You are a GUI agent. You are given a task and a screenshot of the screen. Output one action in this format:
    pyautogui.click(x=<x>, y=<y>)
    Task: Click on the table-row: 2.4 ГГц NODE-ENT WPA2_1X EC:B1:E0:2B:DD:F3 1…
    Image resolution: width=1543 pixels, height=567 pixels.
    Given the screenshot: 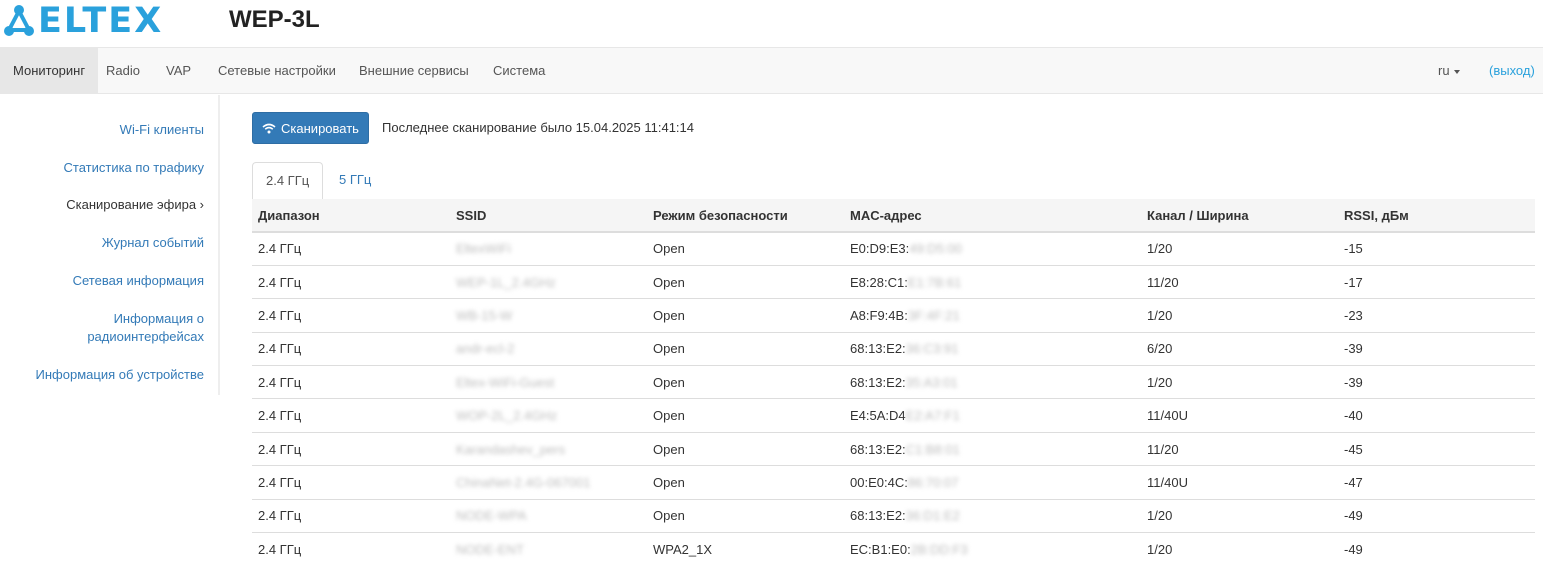 What is the action you would take?
    pyautogui.click(x=893, y=549)
    